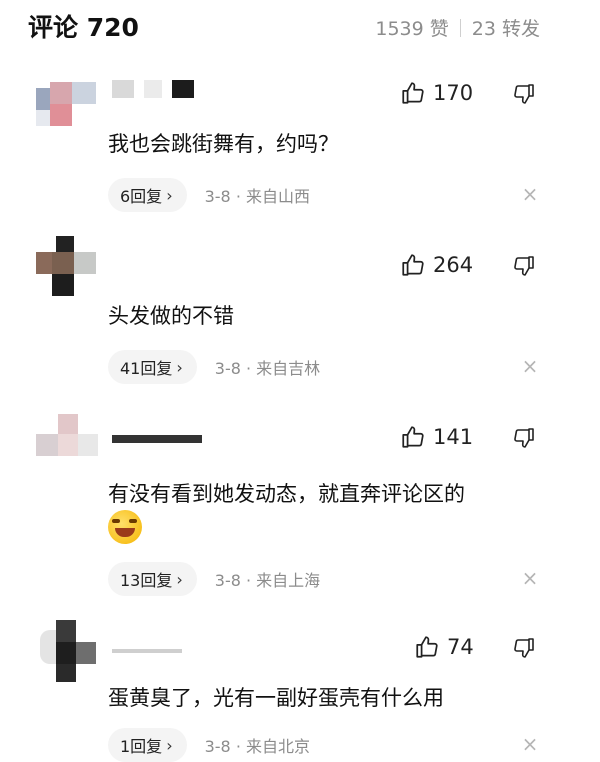  I want to click on comment-meta: 13回复 › 3-8 · 来自上海, so click(214, 579).